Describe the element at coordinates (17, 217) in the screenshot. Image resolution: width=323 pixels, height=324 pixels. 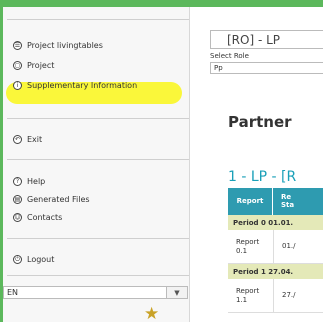
I see `contacts-icon: ☺` at that location.